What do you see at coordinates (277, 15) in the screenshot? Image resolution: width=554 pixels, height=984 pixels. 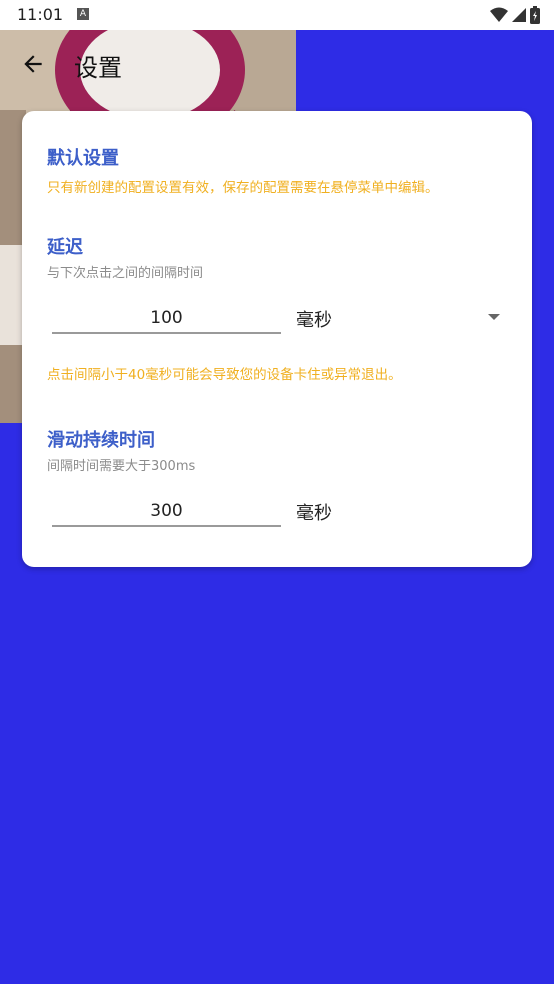 I see `status-bar: 11:01 A` at bounding box center [277, 15].